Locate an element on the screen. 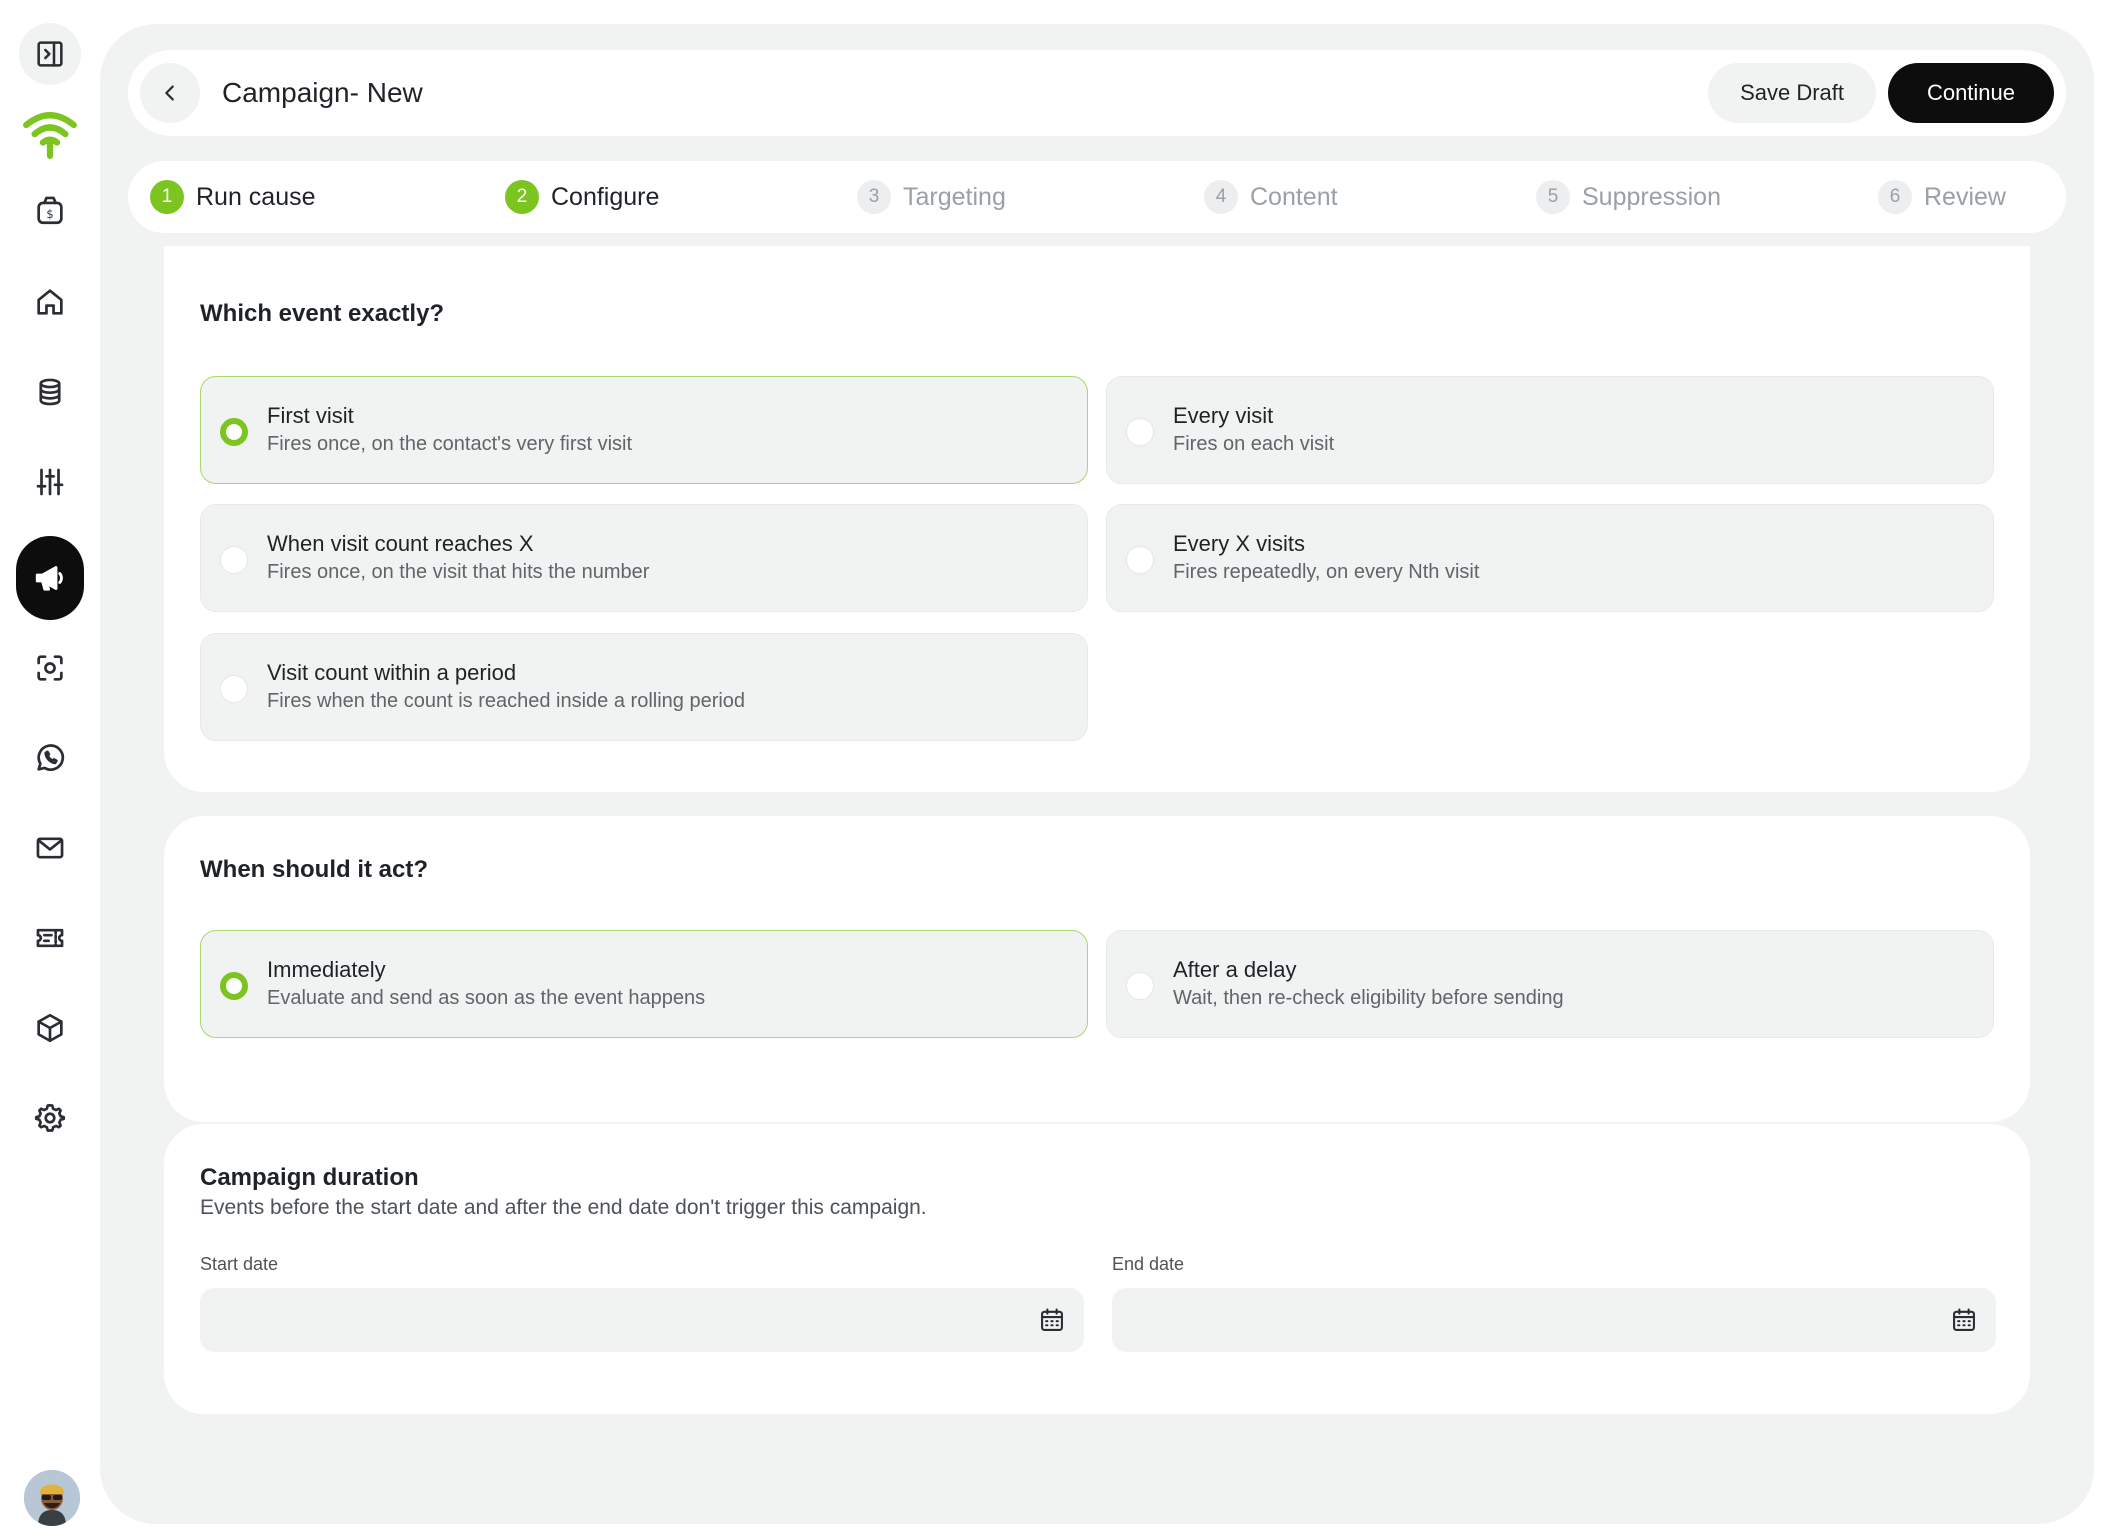 The width and height of the screenshot is (2108, 1540). megaphone-icon is located at coordinates (49, 578).